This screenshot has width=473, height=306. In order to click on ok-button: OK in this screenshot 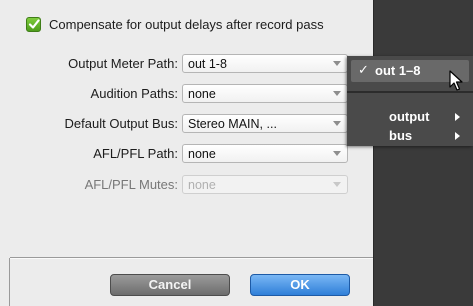, I will do `click(300, 285)`.